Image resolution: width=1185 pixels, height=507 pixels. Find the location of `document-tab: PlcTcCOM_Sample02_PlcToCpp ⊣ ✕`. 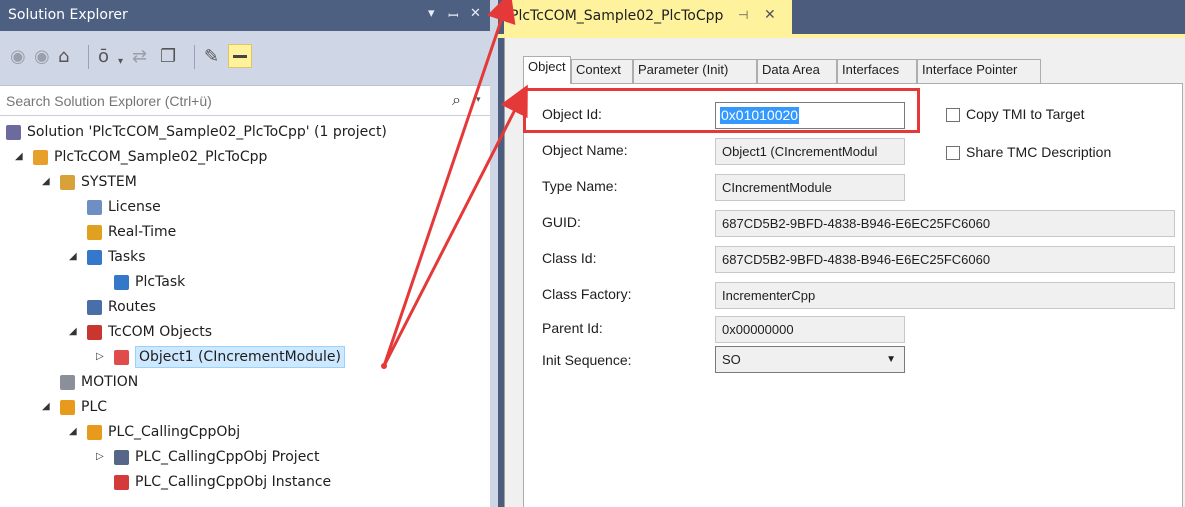

document-tab: PlcTcCOM_Sample02_PlcToCpp ⊣ ✕ is located at coordinates (648, 17).